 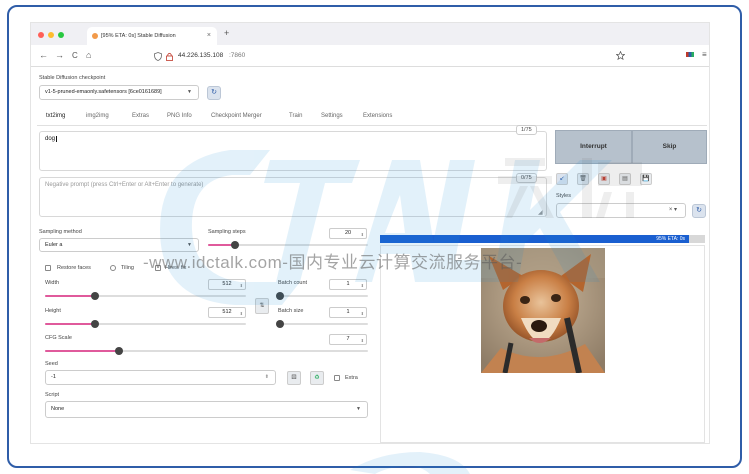 What do you see at coordinates (59, 55) in the screenshot?
I see `forward-button: →` at bounding box center [59, 55].